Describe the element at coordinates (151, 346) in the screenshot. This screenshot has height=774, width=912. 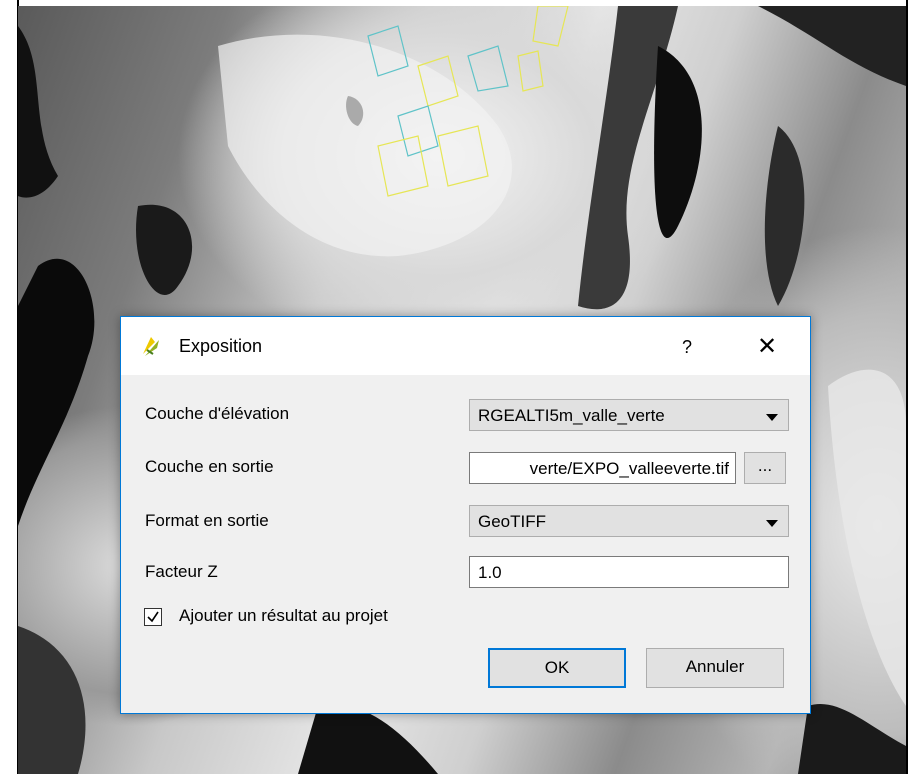
I see `qgis-logo-icon` at that location.